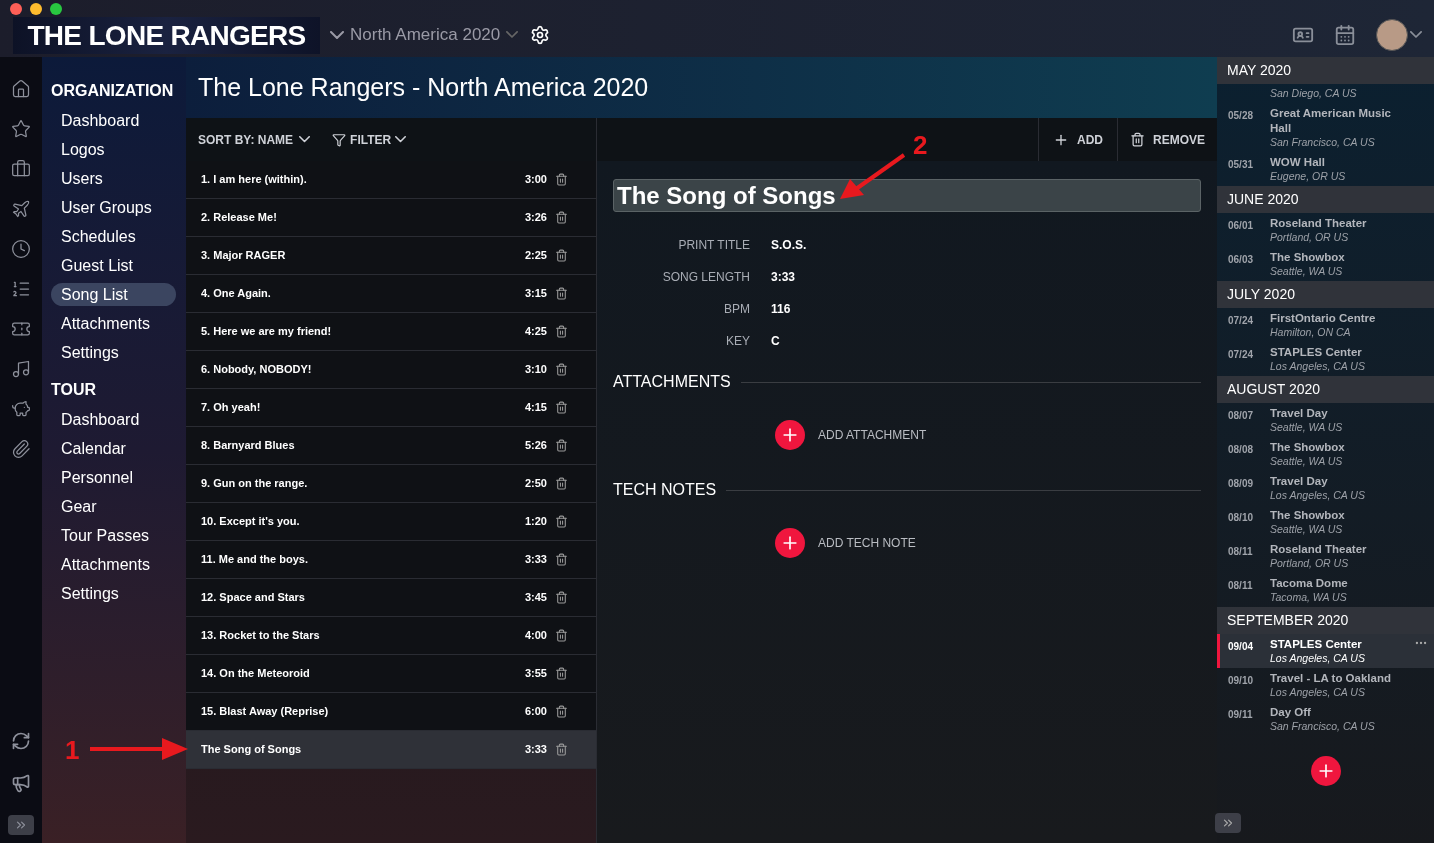 Image resolution: width=1434 pixels, height=843 pixels. What do you see at coordinates (21, 209) in the screenshot?
I see `plane-icon` at bounding box center [21, 209].